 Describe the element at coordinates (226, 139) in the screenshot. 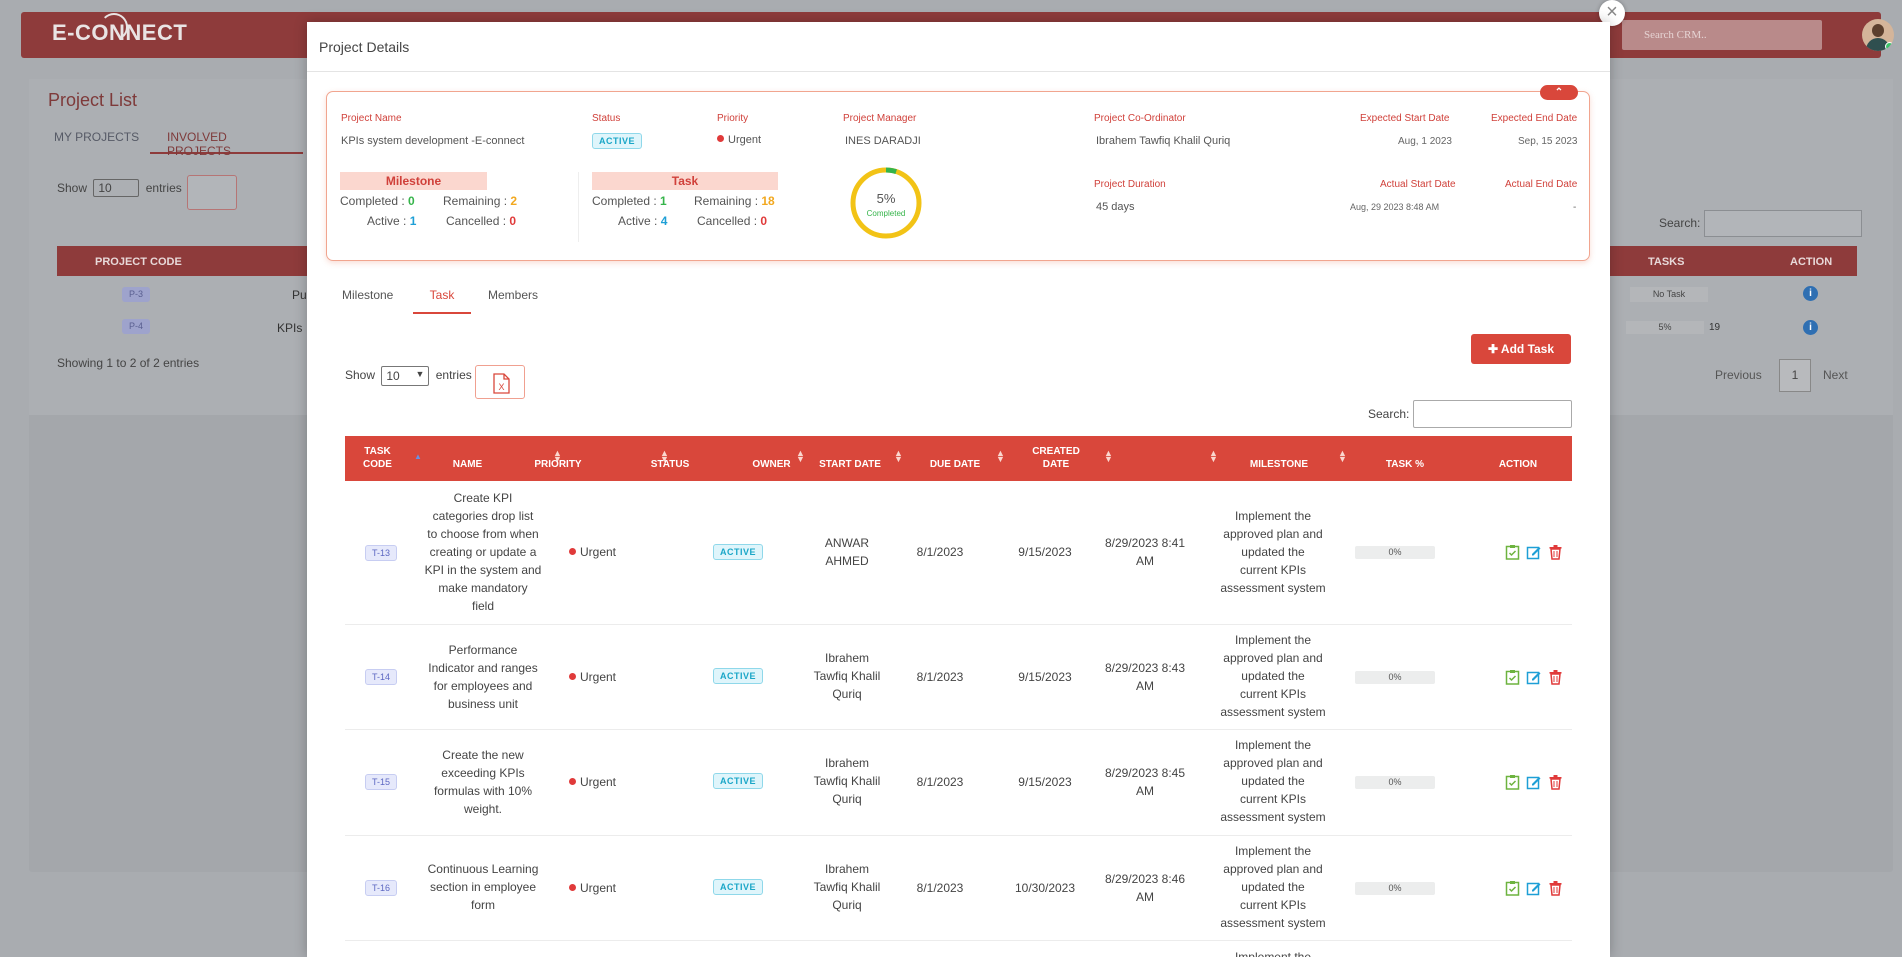

I see `tab-involved-projects: INVOLVED PROJECTS` at that location.